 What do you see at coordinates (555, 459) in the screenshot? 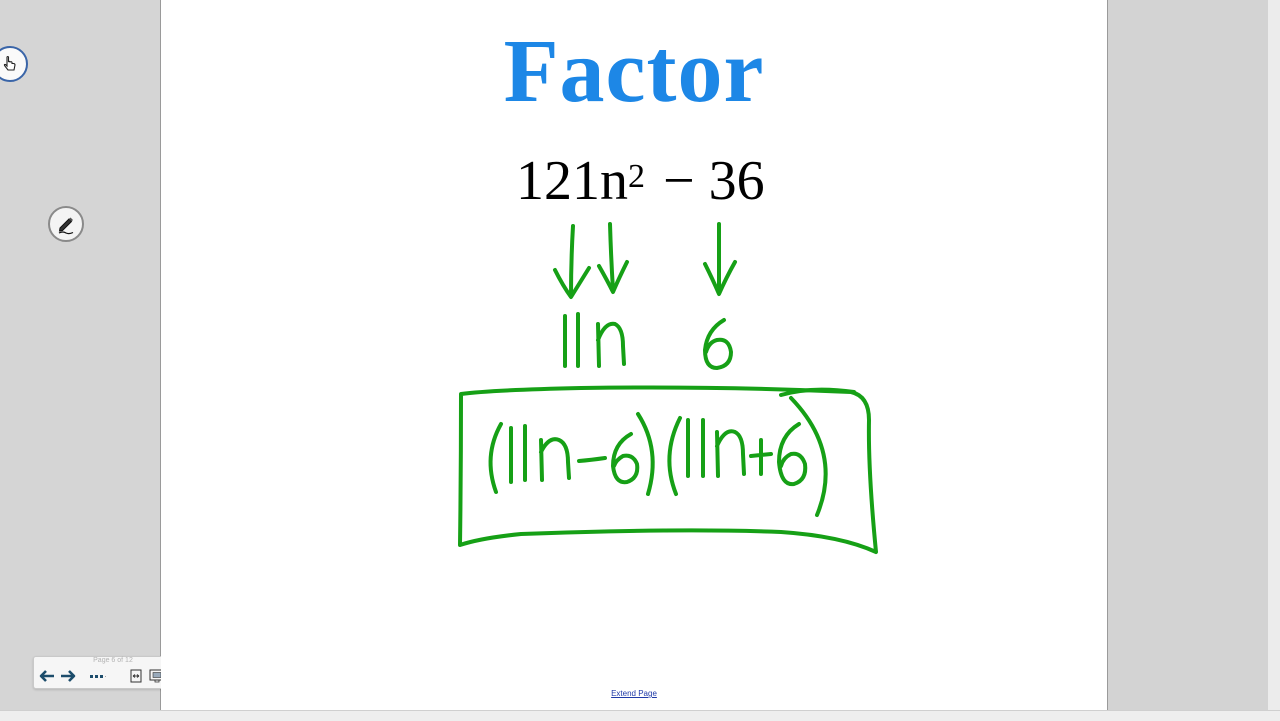
I see `hw-n1` at bounding box center [555, 459].